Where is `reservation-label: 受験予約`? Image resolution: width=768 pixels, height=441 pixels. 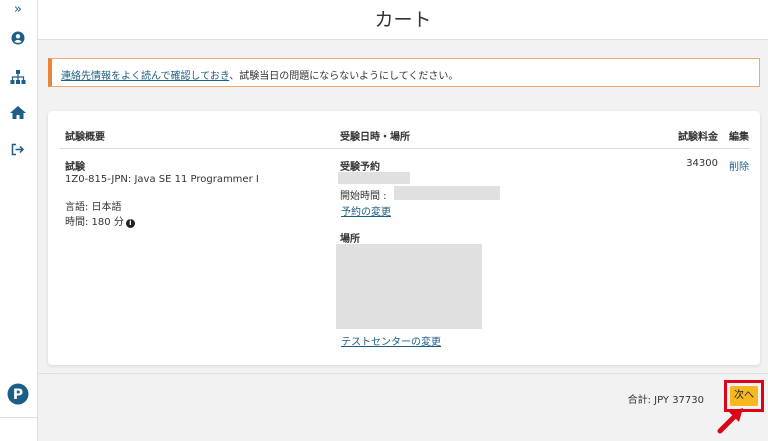
reservation-label: 受験予約 is located at coordinates (360, 167).